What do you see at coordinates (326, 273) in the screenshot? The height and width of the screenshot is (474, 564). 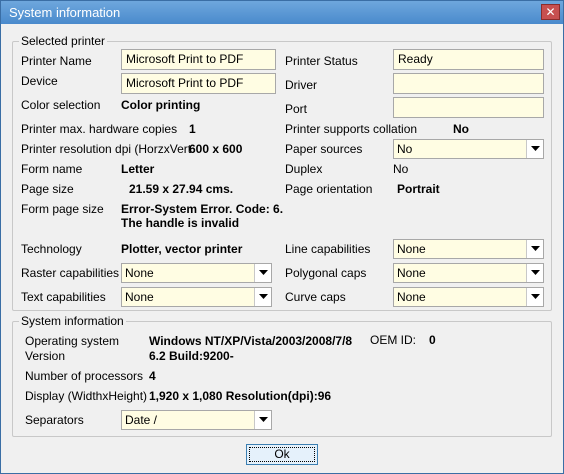 I see `polygonal-caps-label: Polygonal caps` at bounding box center [326, 273].